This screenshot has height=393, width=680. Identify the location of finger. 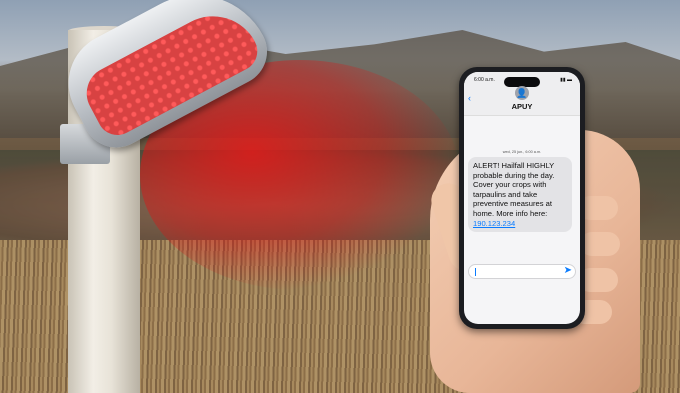
(600, 244).